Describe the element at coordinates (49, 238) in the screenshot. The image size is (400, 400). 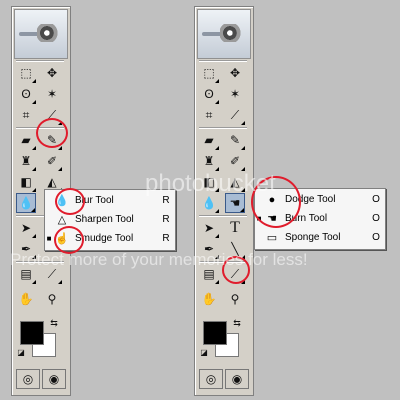
I see `selected-marker: ■` at that location.